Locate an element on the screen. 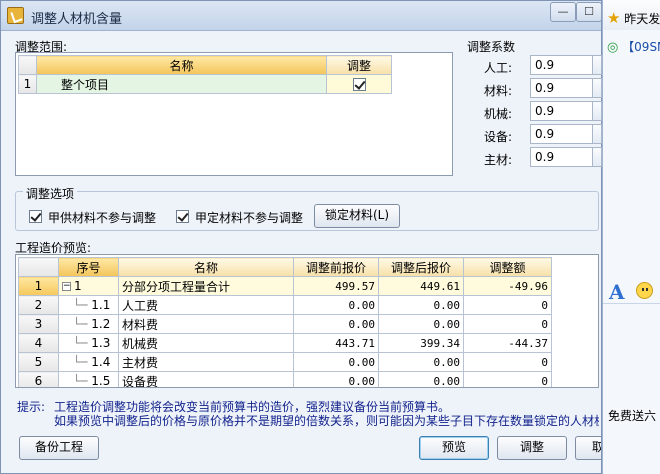  table-row: 6 └─ 1.5 设备费 0.00 0.00 0 is located at coordinates (285, 379).